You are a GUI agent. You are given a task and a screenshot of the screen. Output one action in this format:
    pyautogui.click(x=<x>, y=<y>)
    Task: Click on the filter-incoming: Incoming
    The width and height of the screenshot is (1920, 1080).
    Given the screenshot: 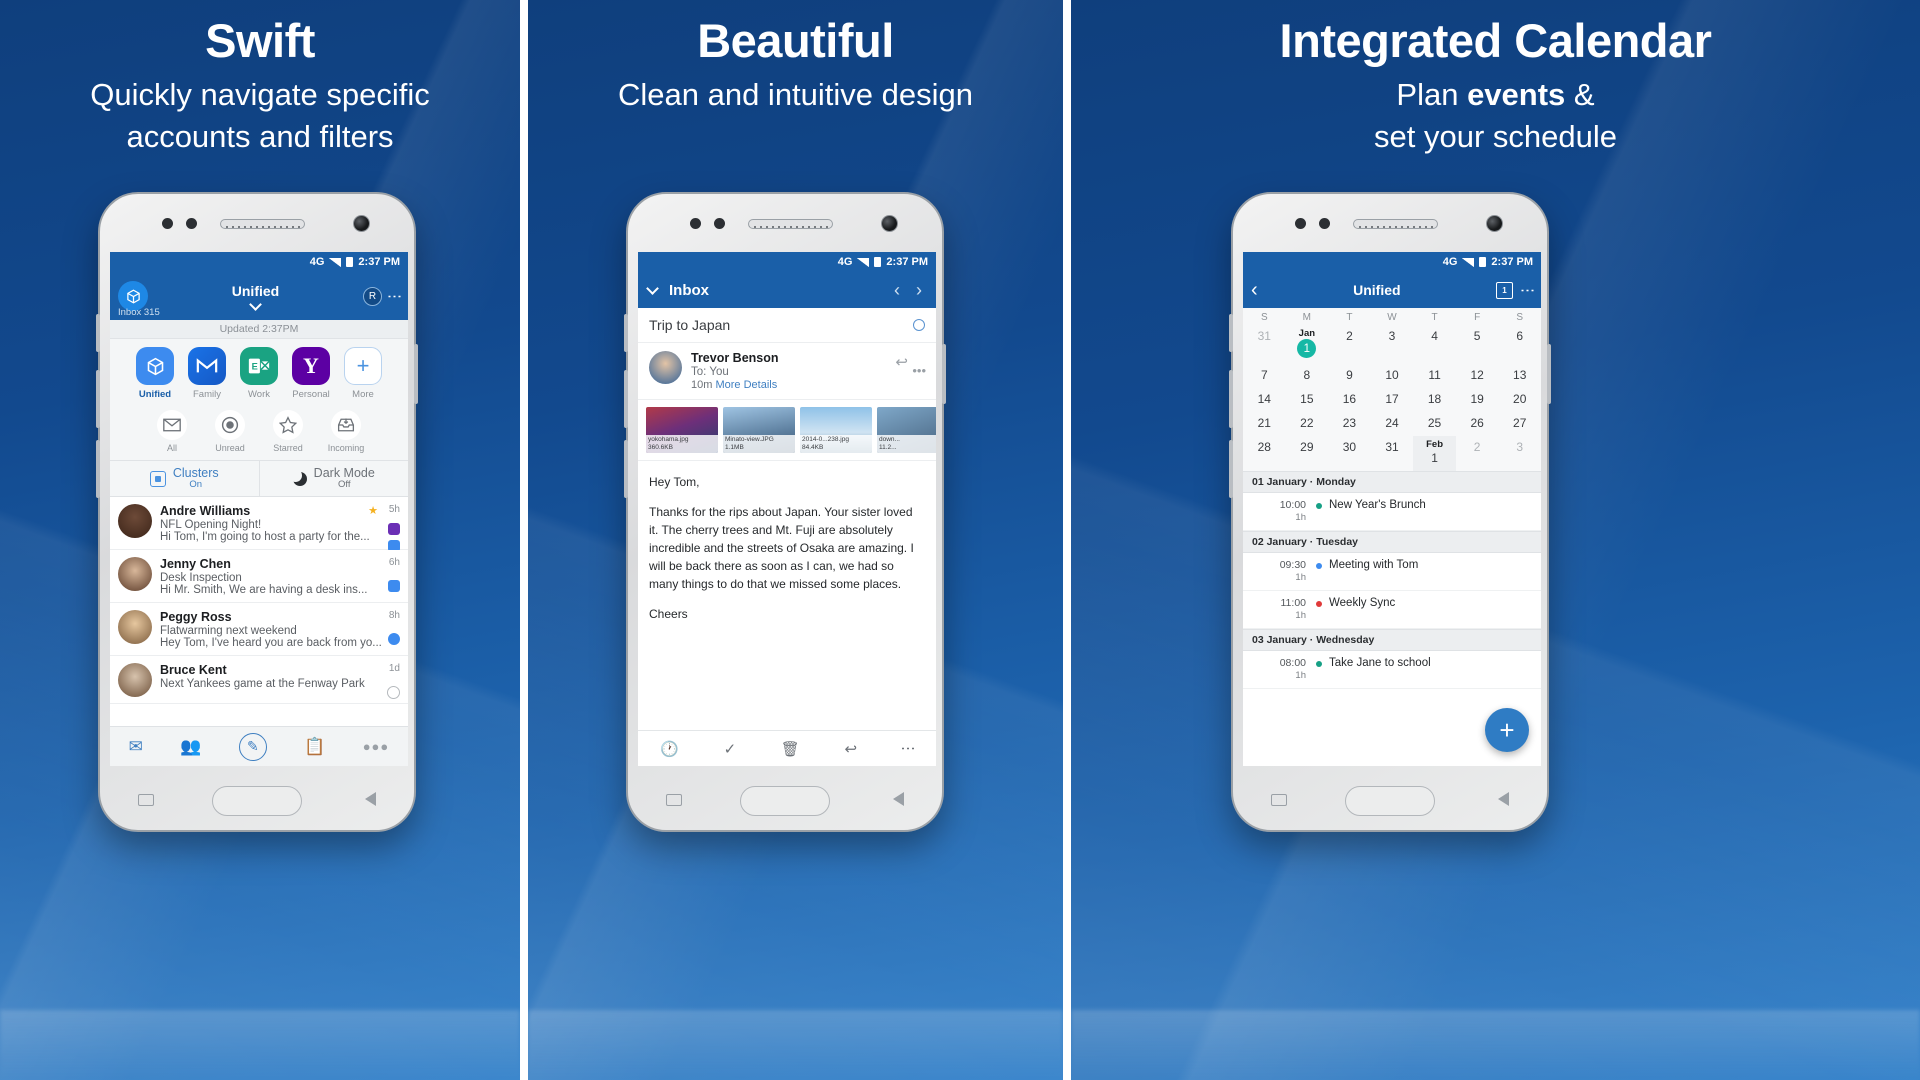 What is the action you would take?
    pyautogui.click(x=346, y=431)
    